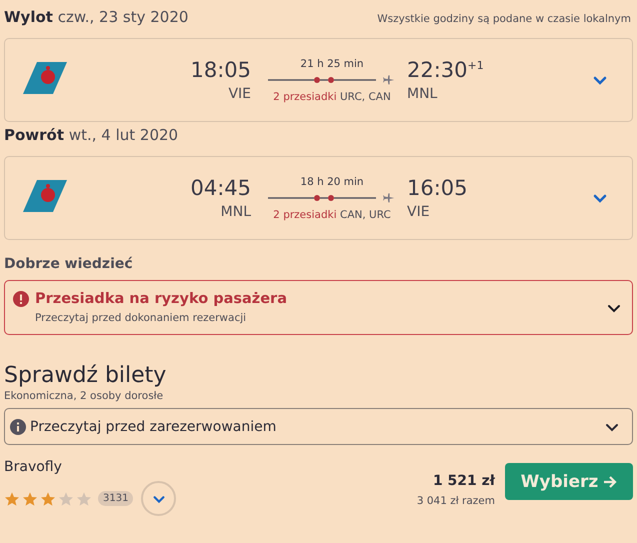 This screenshot has width=637, height=543. I want to click on fare-details: Ekonomiczna, 2 osoby dorosłe, so click(84, 396).